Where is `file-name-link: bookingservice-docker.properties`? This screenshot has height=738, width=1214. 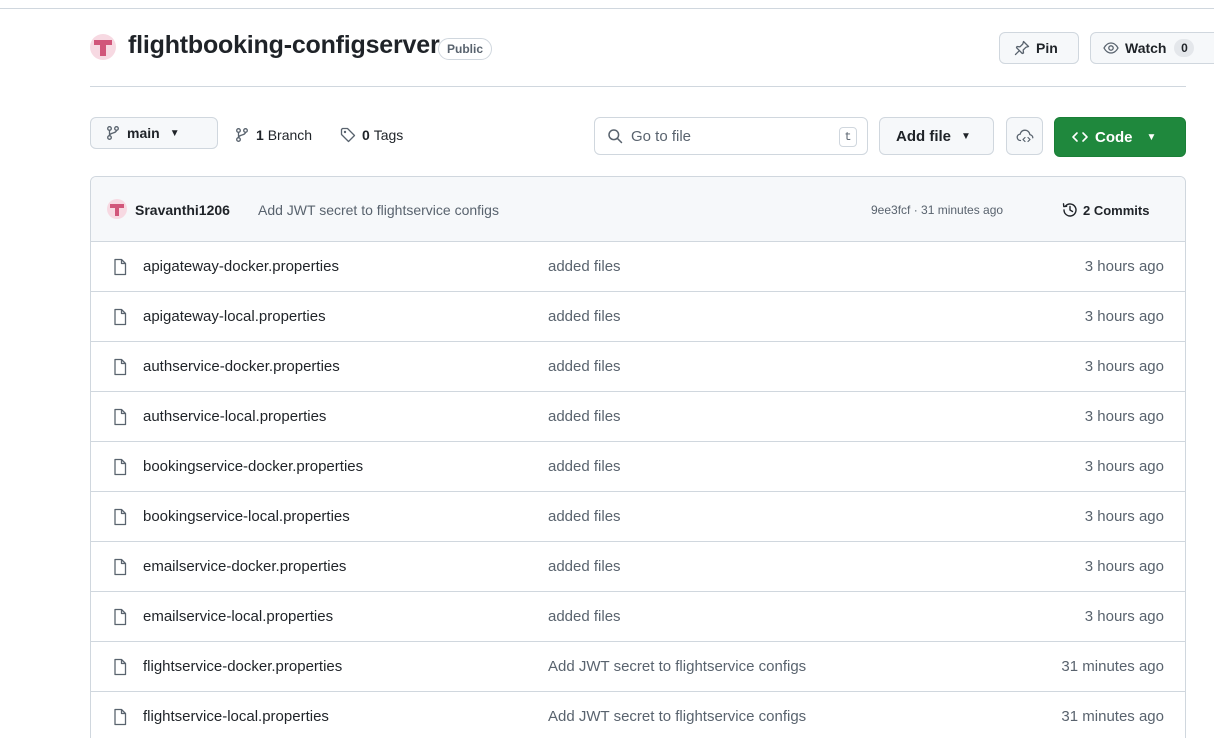
file-name-link: bookingservice-docker.properties is located at coordinates (253, 466).